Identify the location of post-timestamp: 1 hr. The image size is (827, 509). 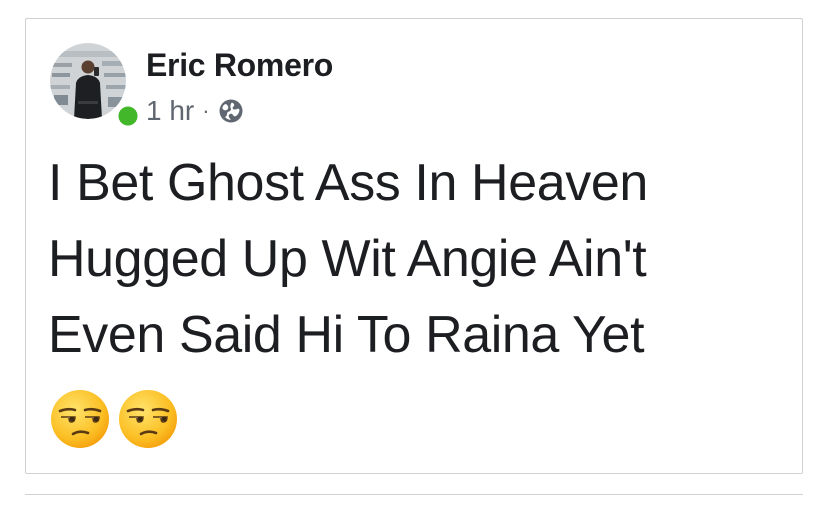
(170, 111).